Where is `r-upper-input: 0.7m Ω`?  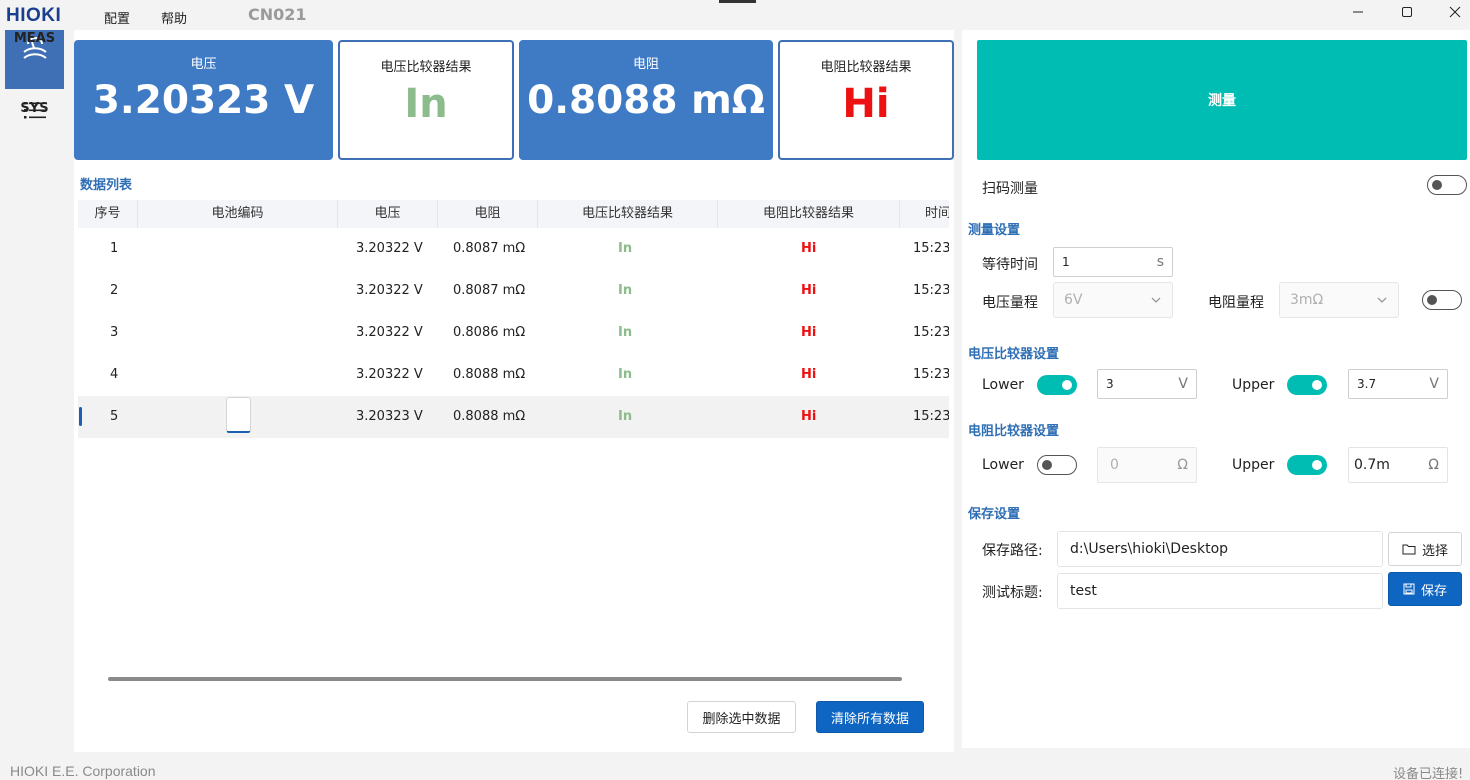 r-upper-input: 0.7m Ω is located at coordinates (1398, 465).